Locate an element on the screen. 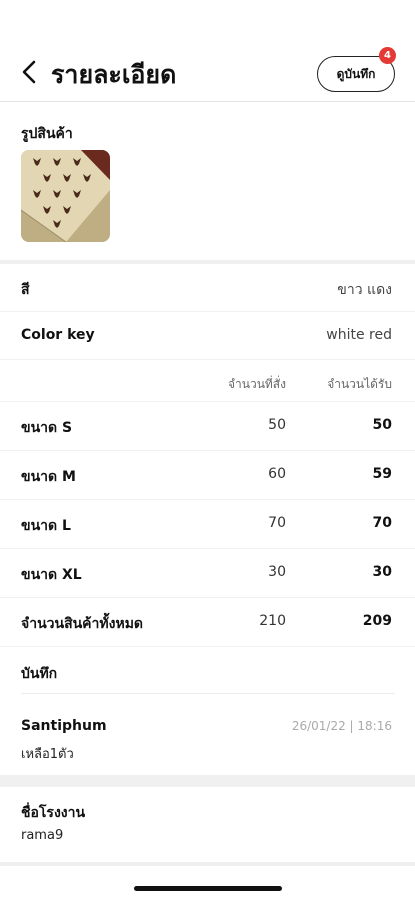 The image size is (415, 900). total-row: จำนวนสินค้าทั้งหมด 210 209 is located at coordinates (207, 622).